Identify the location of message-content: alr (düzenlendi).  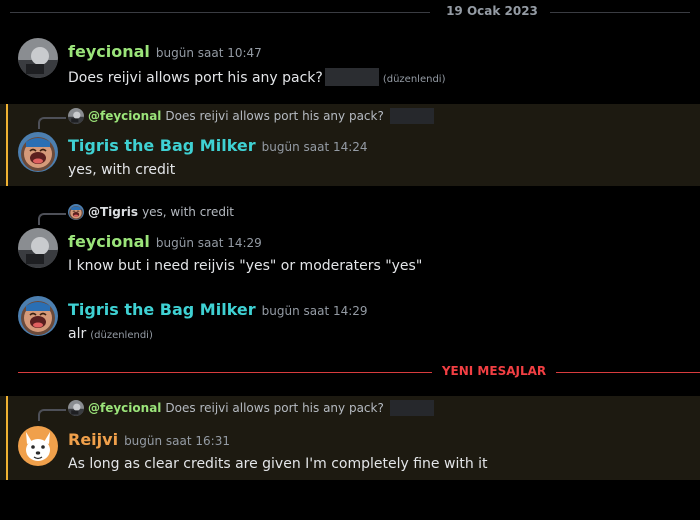
(110, 334).